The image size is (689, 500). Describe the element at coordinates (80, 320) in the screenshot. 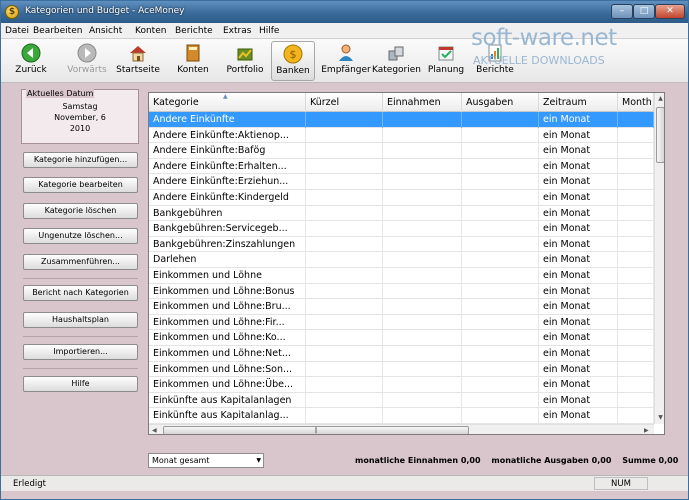

I see `budget-plan-button: Haushaltsplan` at that location.